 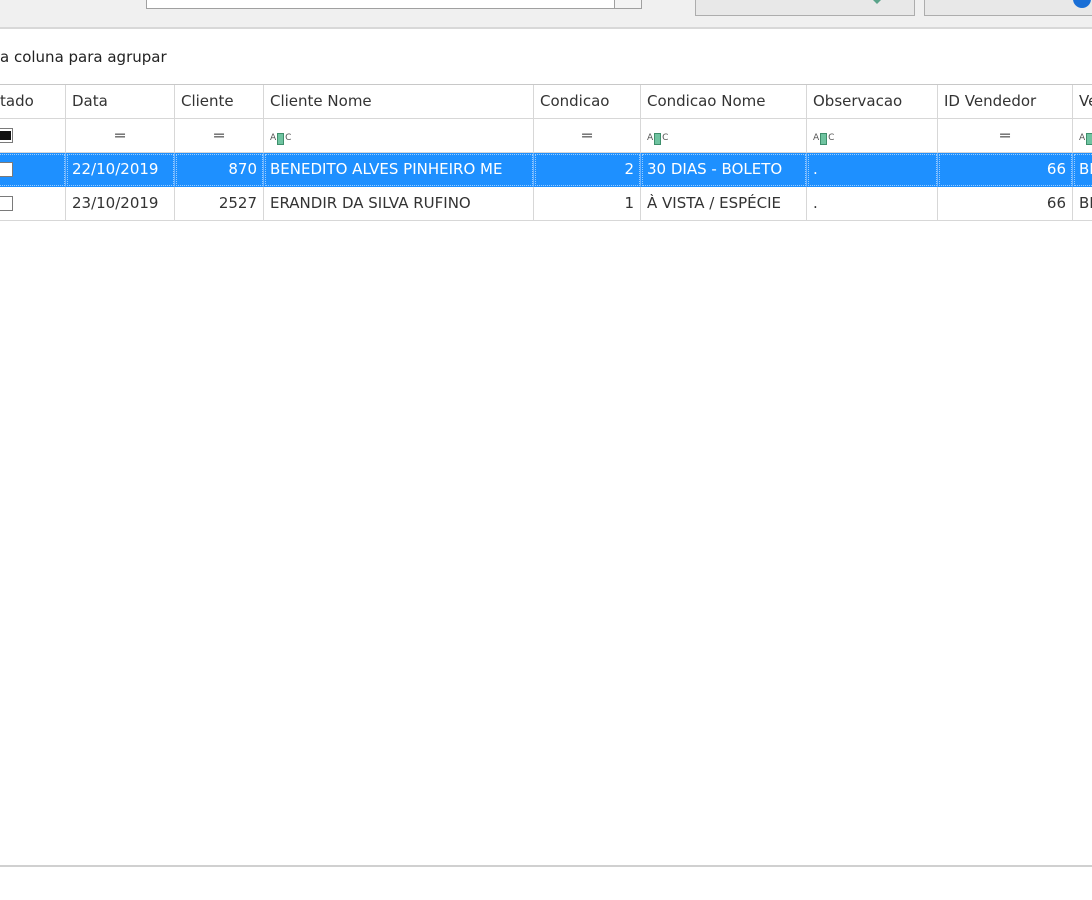 What do you see at coordinates (724, 102) in the screenshot?
I see `column-header-condicao-nome: Condicao Nome` at bounding box center [724, 102].